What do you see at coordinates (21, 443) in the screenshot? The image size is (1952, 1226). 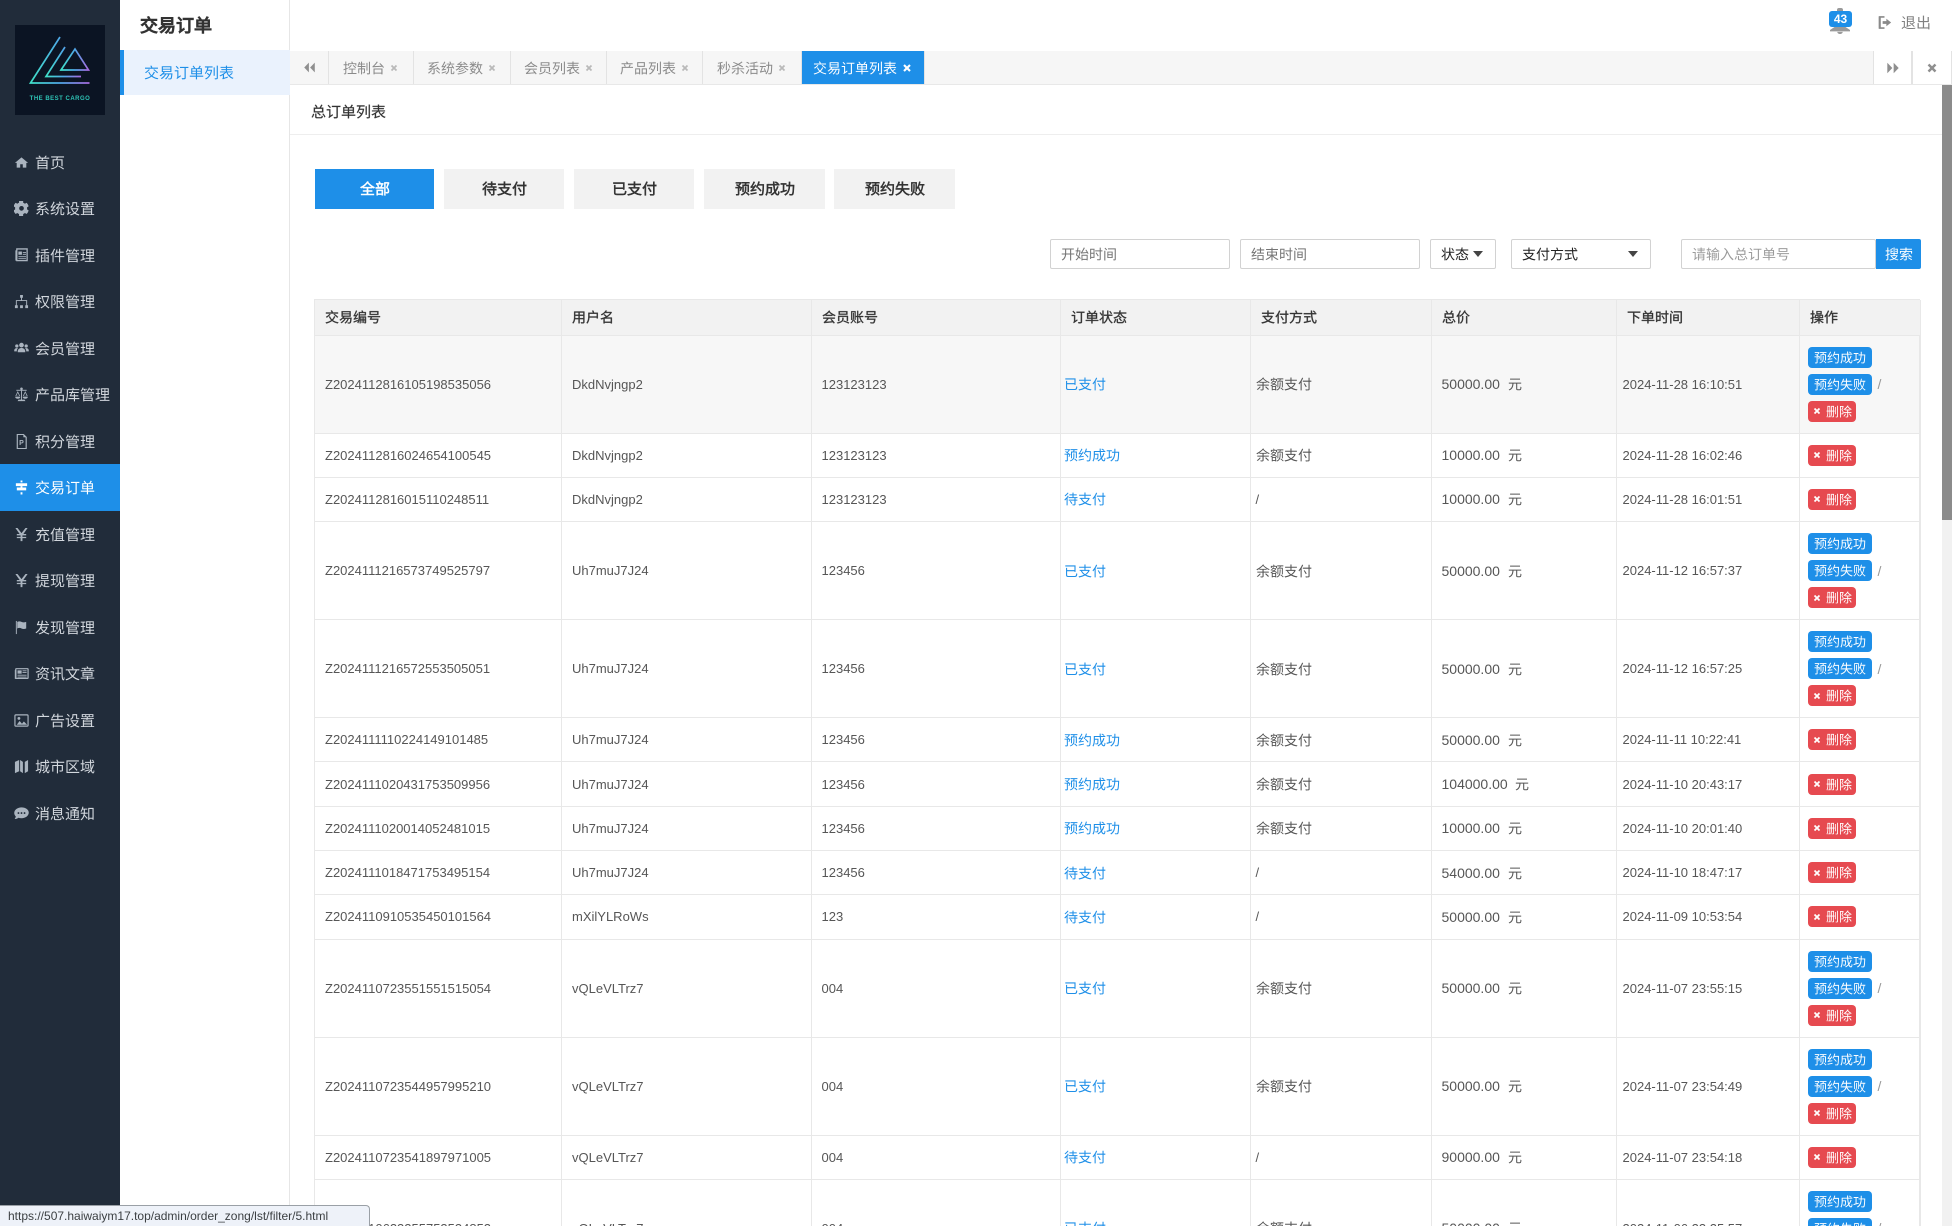 I see `svg-text: P` at bounding box center [21, 443].